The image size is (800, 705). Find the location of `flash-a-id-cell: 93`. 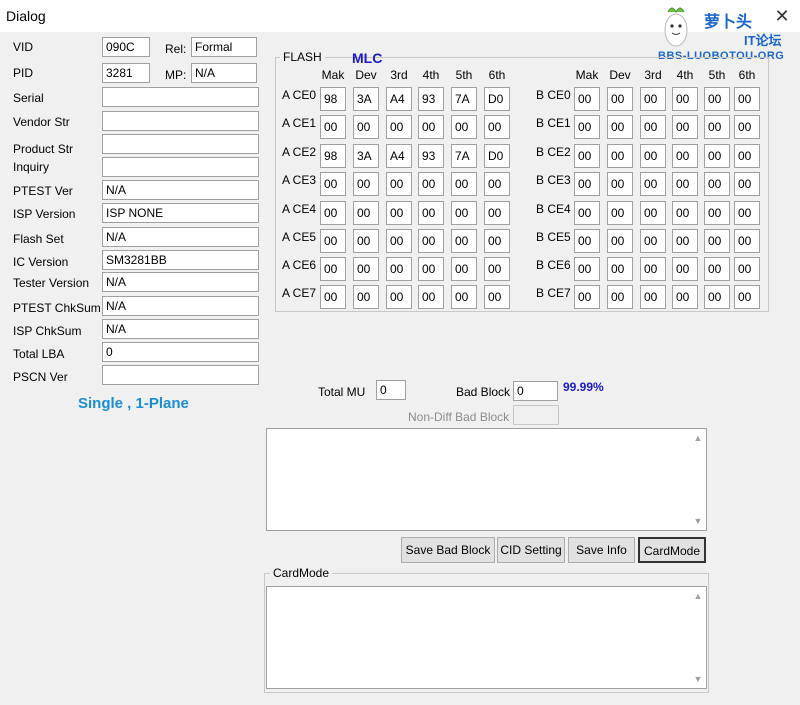

flash-a-id-cell: 93 is located at coordinates (431, 99).